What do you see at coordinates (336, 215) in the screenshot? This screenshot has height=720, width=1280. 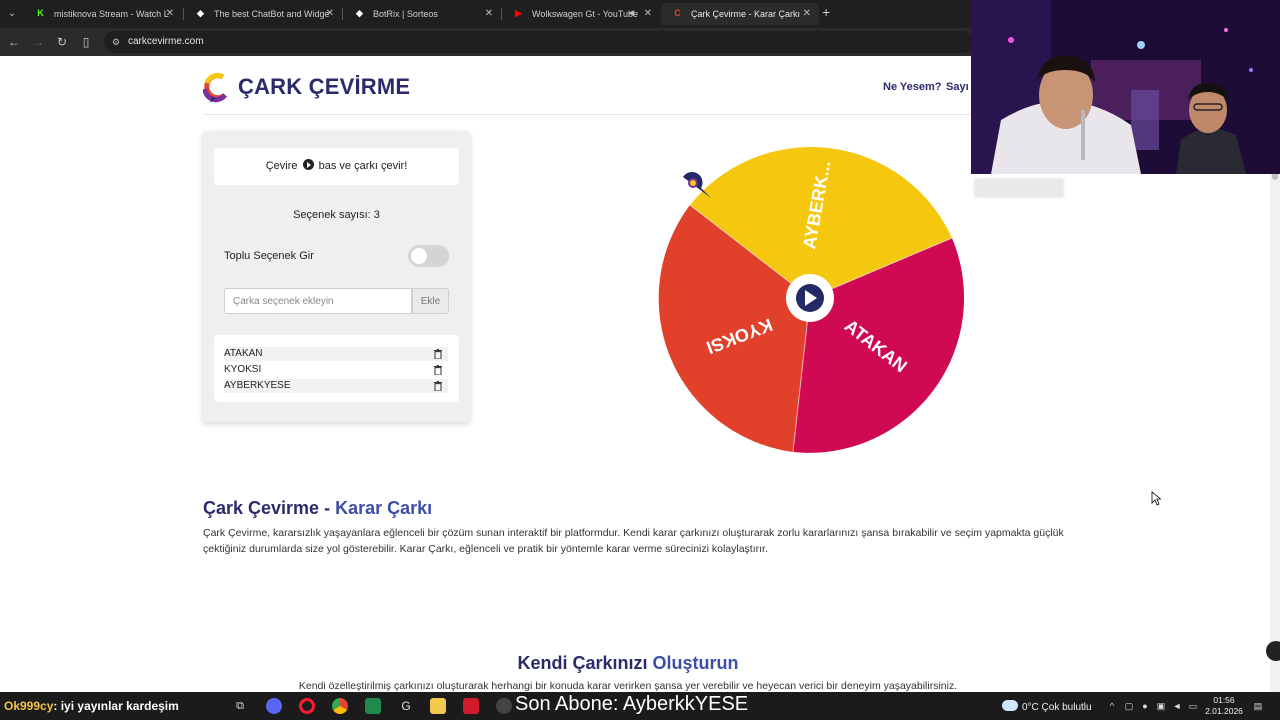 I see `option-count: Seçenek sayısı: 3` at bounding box center [336, 215].